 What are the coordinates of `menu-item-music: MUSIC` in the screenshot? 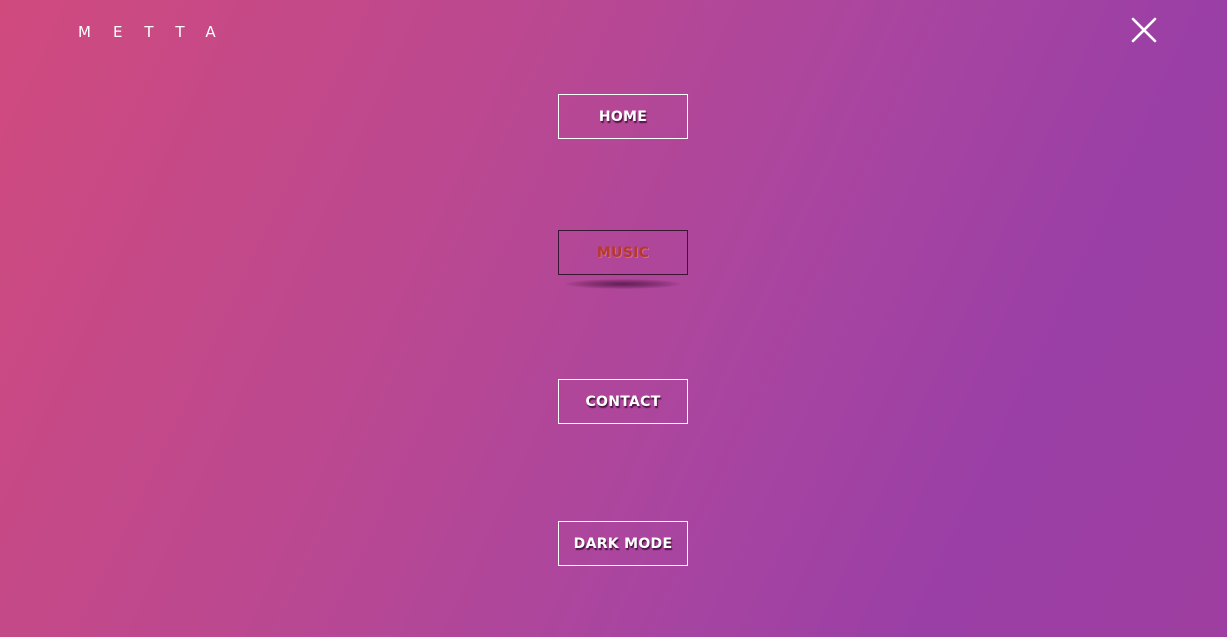 It's located at (623, 252).